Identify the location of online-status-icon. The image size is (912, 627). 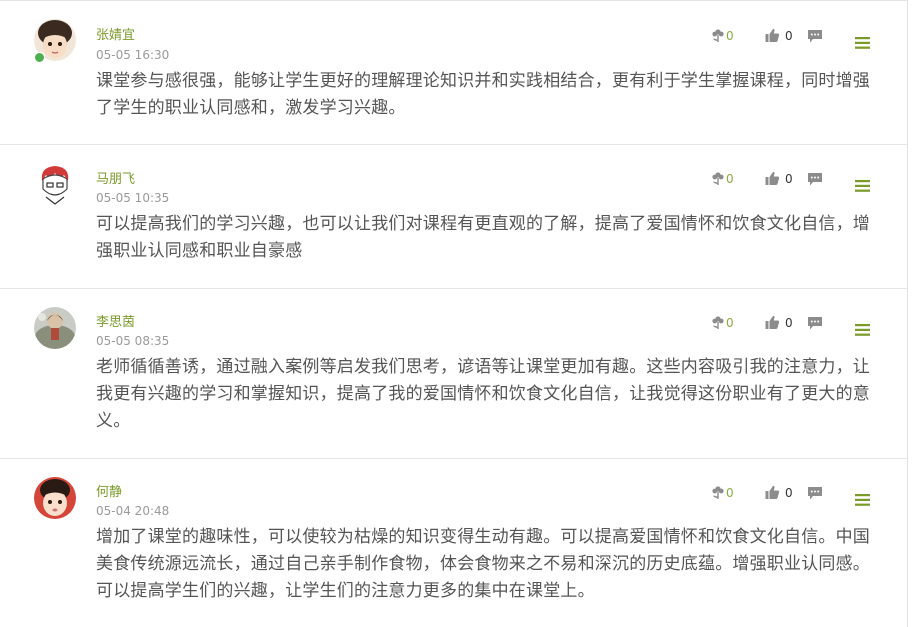
(39, 57).